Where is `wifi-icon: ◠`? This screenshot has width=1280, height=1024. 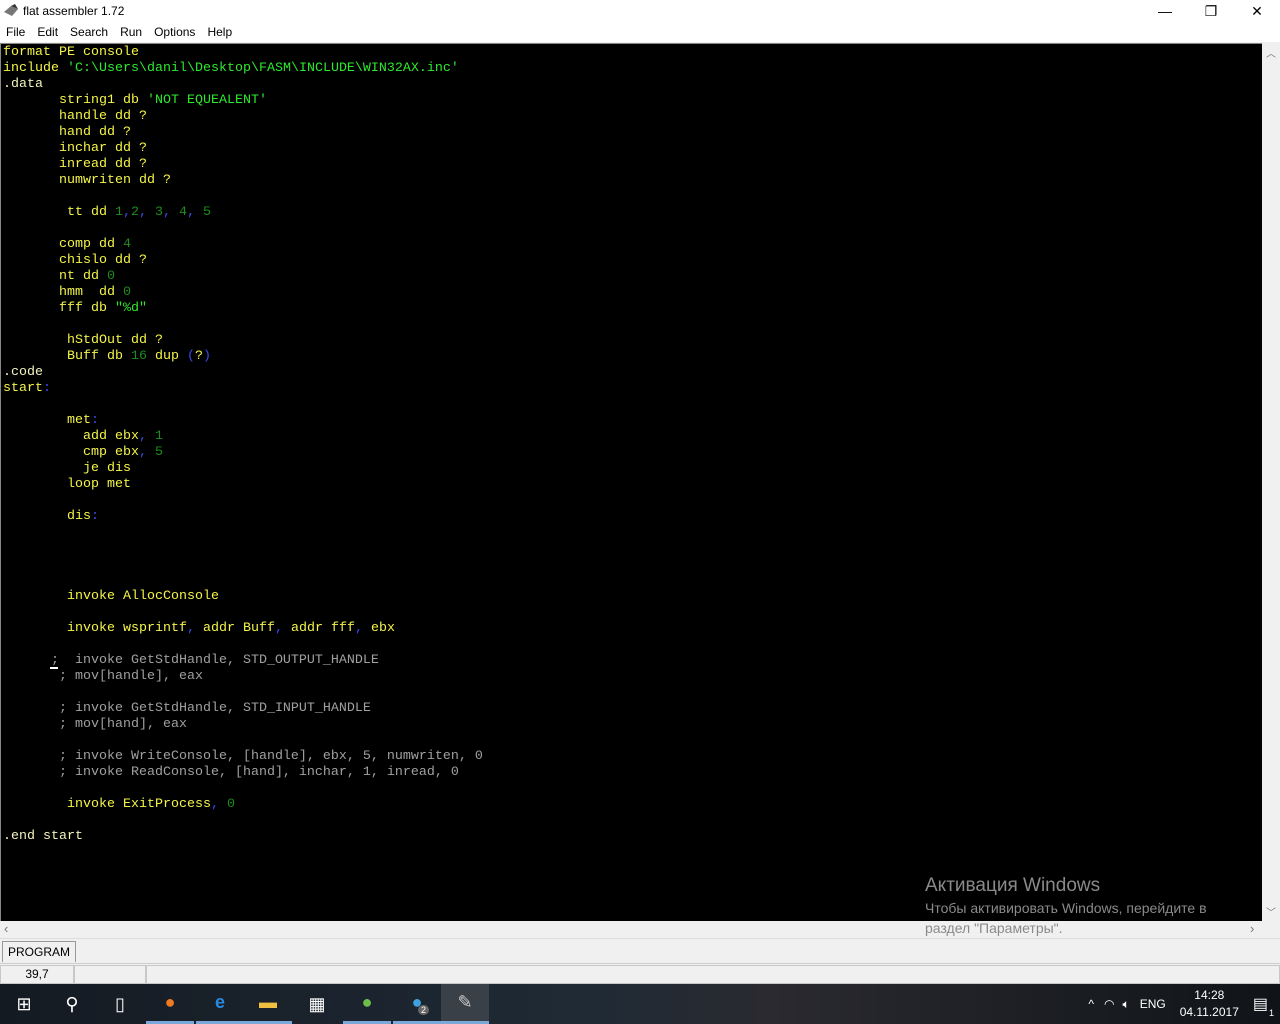 wifi-icon: ◠ is located at coordinates (1109, 1004).